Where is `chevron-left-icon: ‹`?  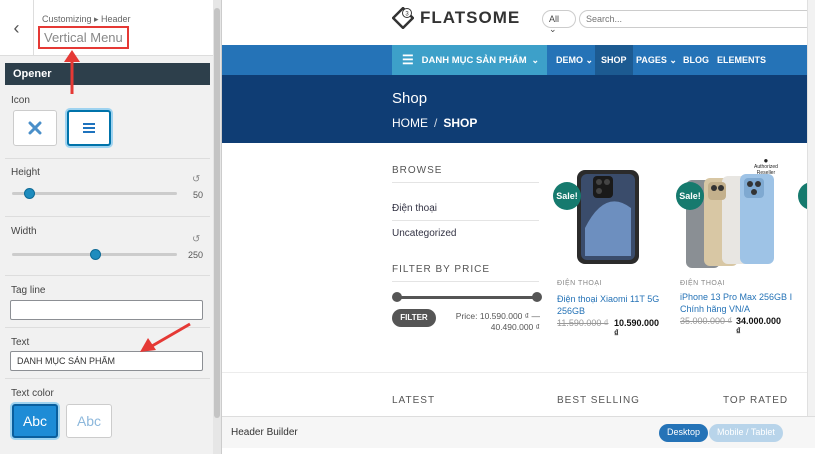 chevron-left-icon: ‹ is located at coordinates (16, 27).